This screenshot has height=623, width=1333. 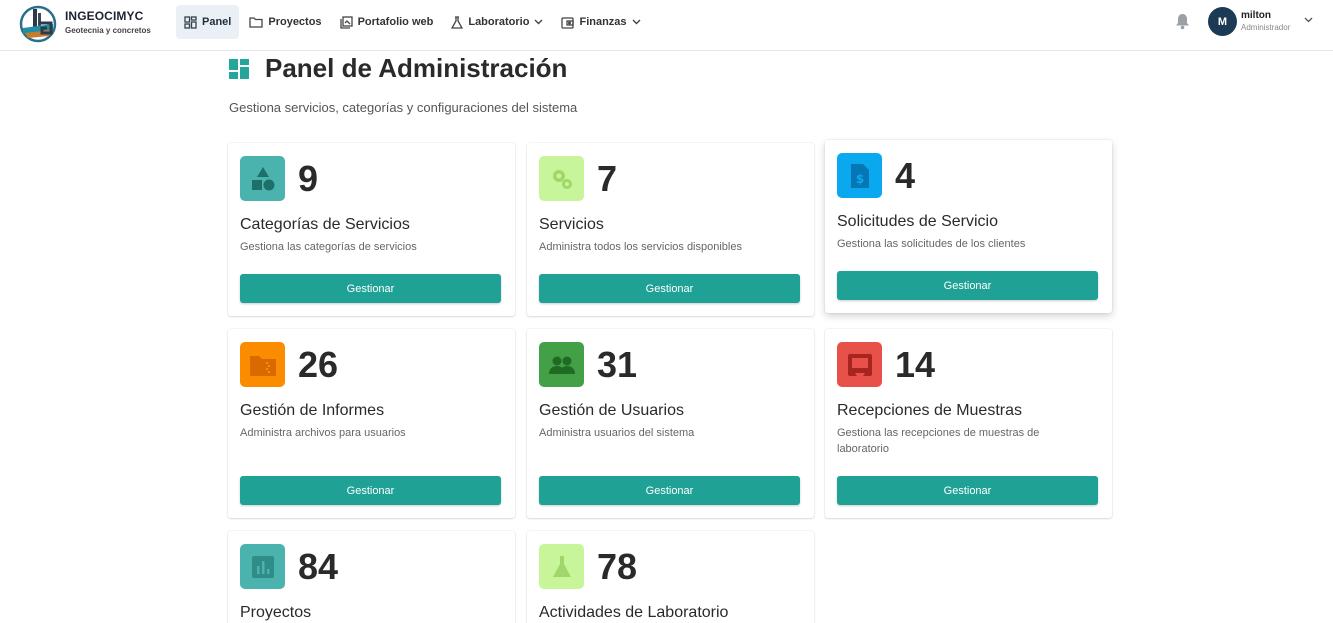 I want to click on inbox-icon, so click(x=859, y=364).